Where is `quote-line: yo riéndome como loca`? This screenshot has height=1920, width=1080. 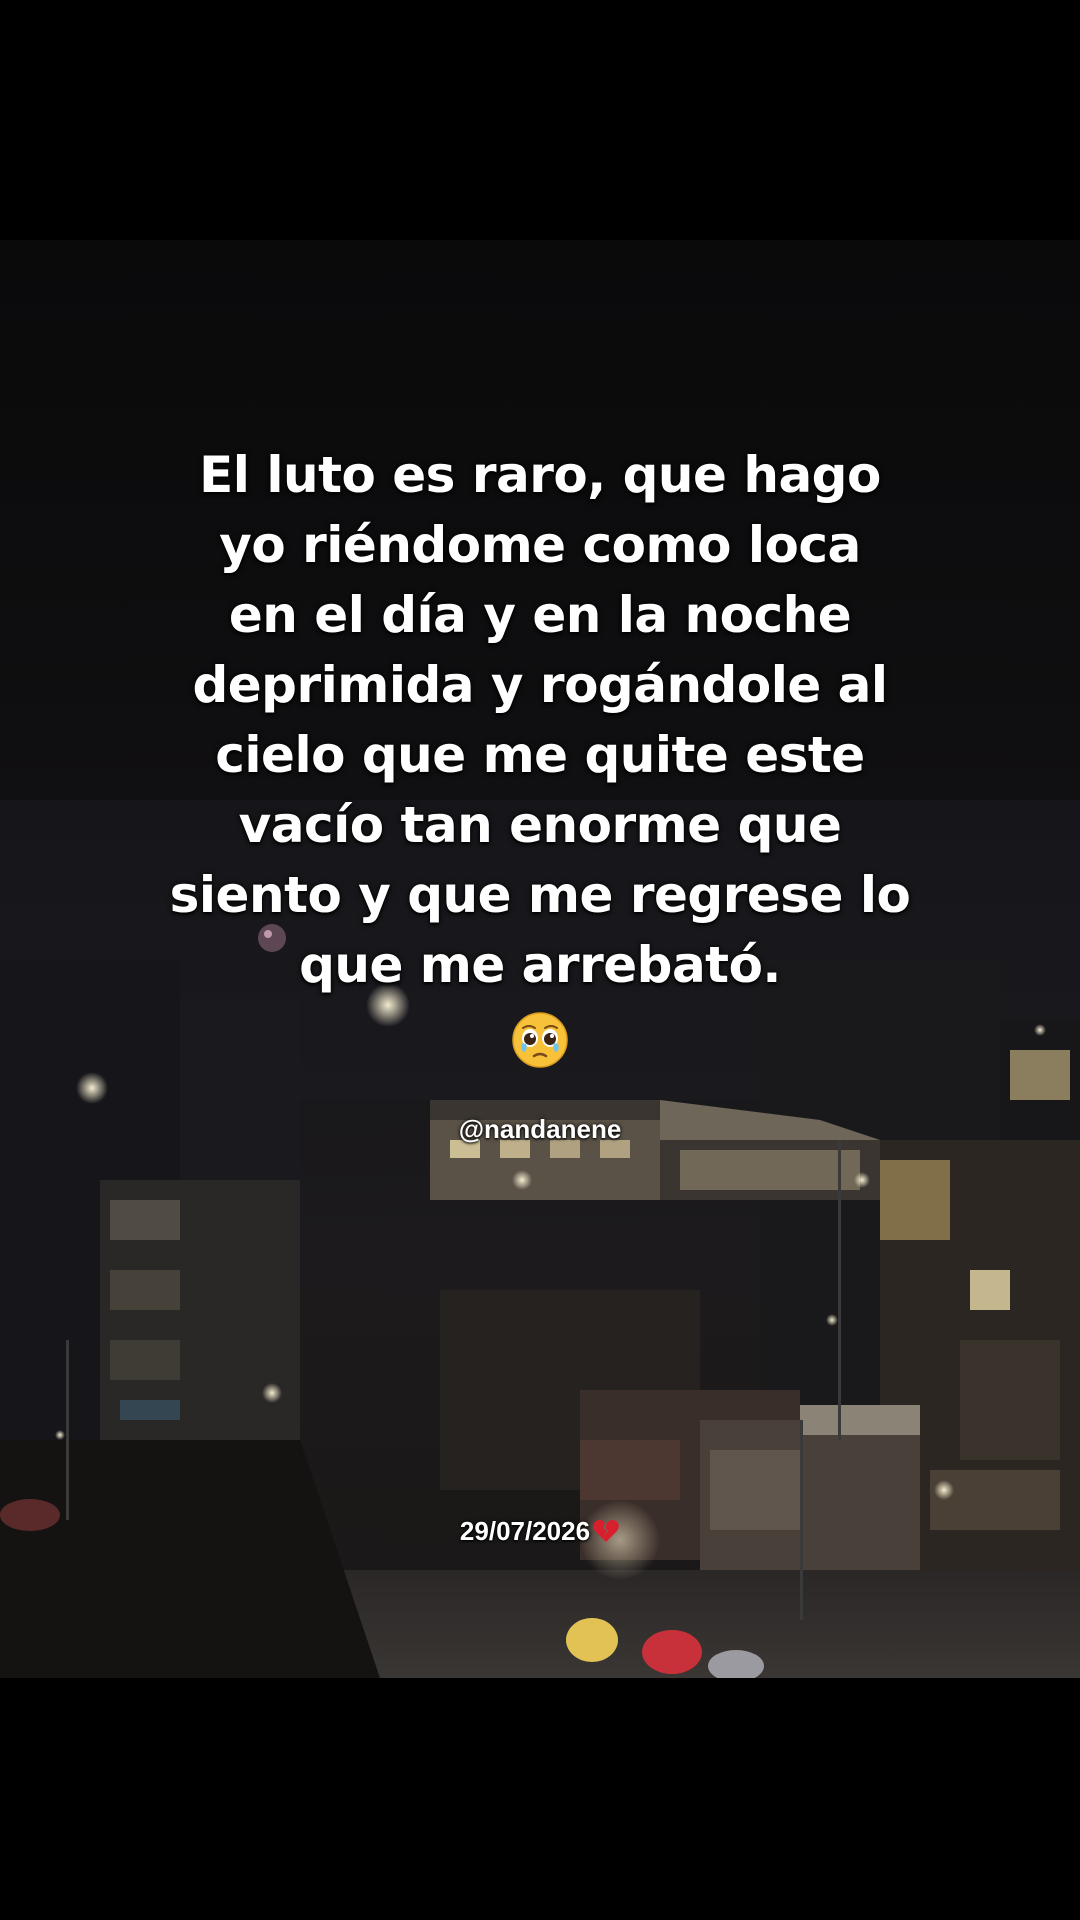 quote-line: yo riéndome como loca is located at coordinates (540, 545).